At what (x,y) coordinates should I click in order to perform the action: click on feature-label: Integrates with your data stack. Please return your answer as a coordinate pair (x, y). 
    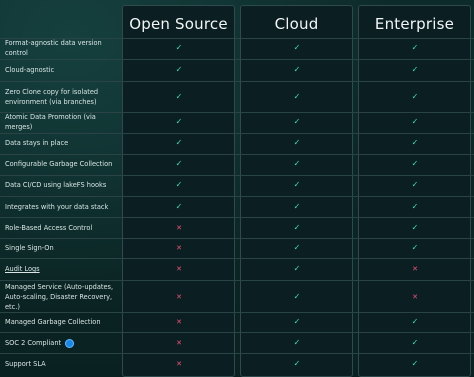
    Looking at the image, I should click on (61, 207).